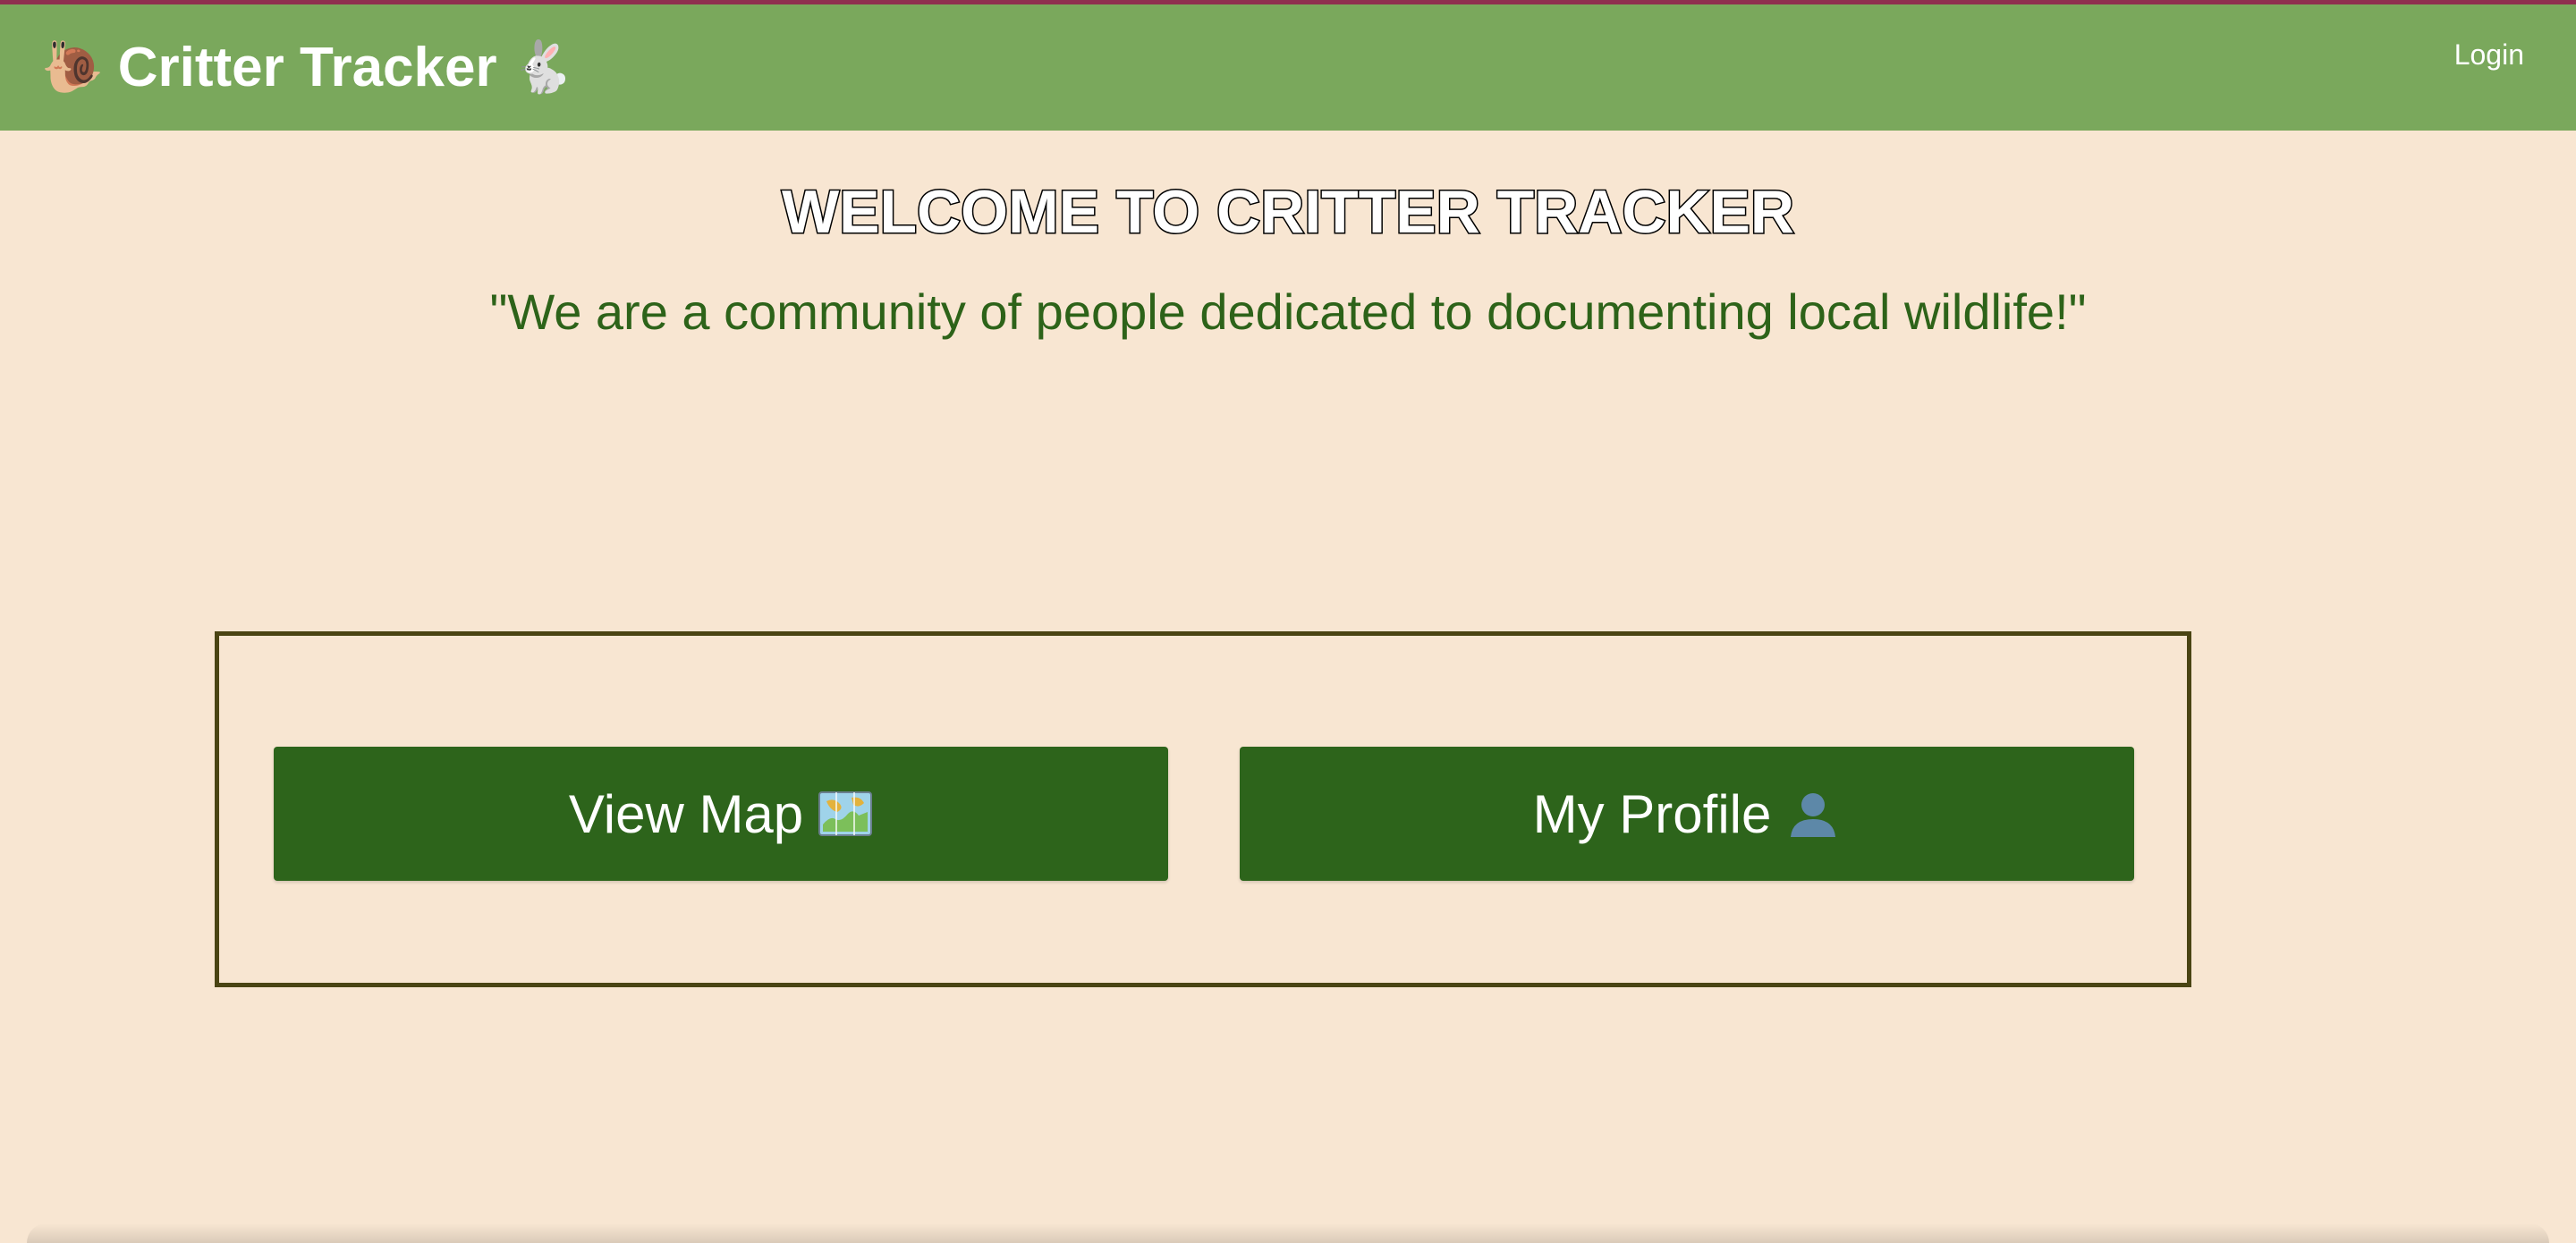 The height and width of the screenshot is (1243, 2576). What do you see at coordinates (2489, 55) in the screenshot?
I see `login-link: Login` at bounding box center [2489, 55].